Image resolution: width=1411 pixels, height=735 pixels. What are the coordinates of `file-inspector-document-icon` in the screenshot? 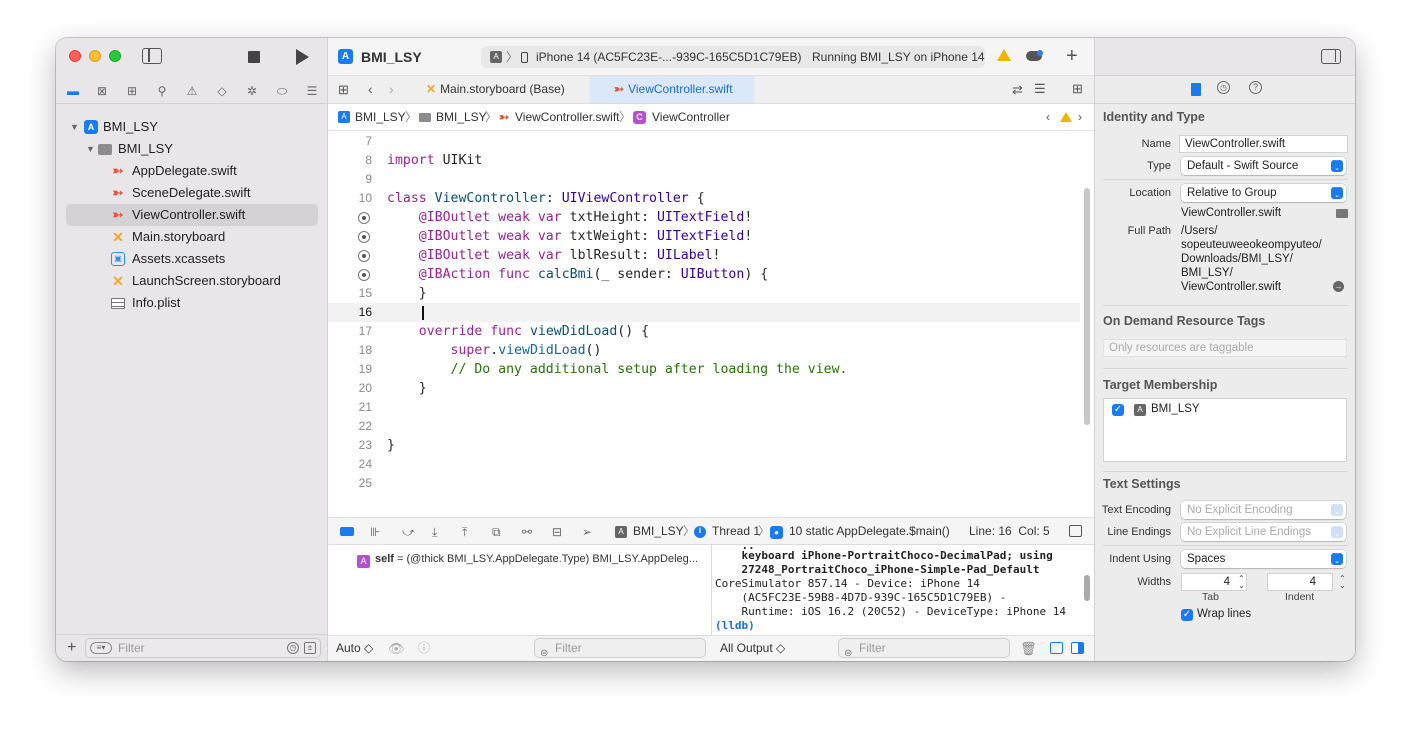 It's located at (1196, 89).